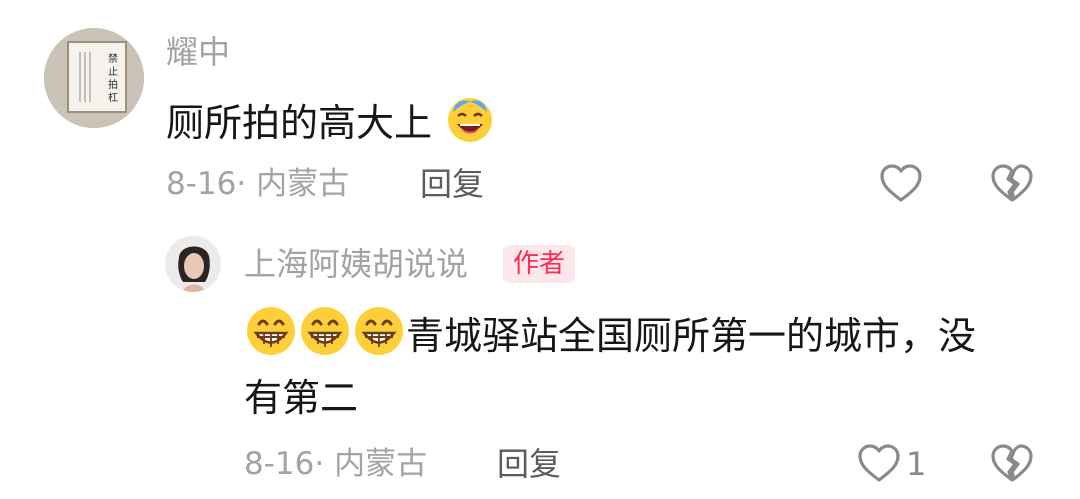 The image size is (1080, 499). What do you see at coordinates (452, 184) in the screenshot?
I see `reply-button: 回复` at bounding box center [452, 184].